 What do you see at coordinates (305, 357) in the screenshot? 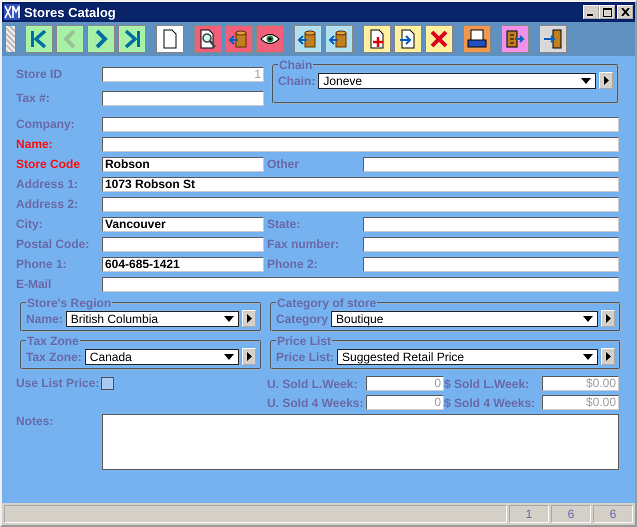
I see `field-label: Price List:` at bounding box center [305, 357].